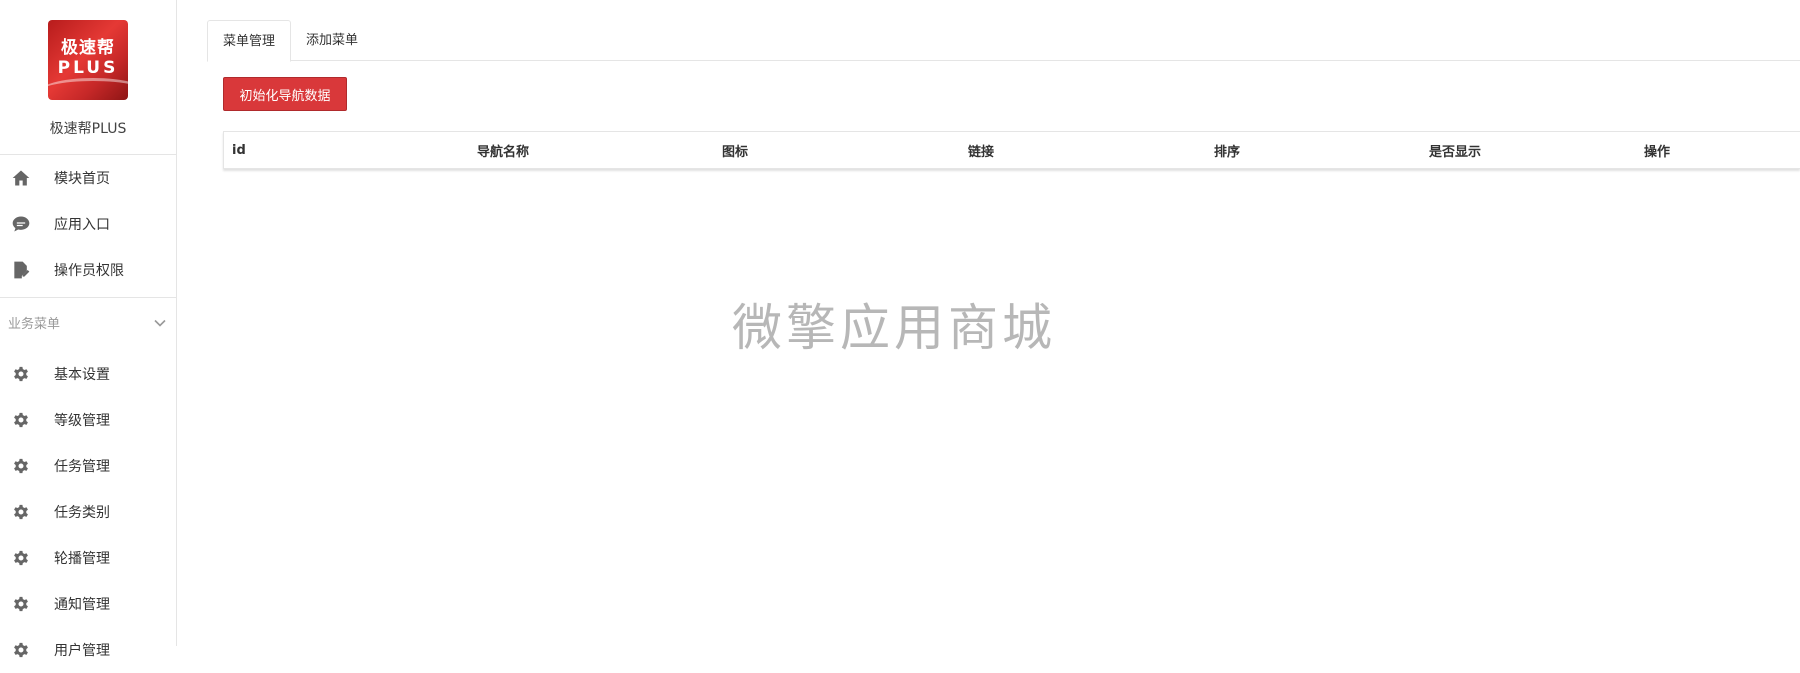 This screenshot has width=1800, height=673. Describe the element at coordinates (249, 41) in the screenshot. I see `tab-menu-management: 菜单管理` at that location.